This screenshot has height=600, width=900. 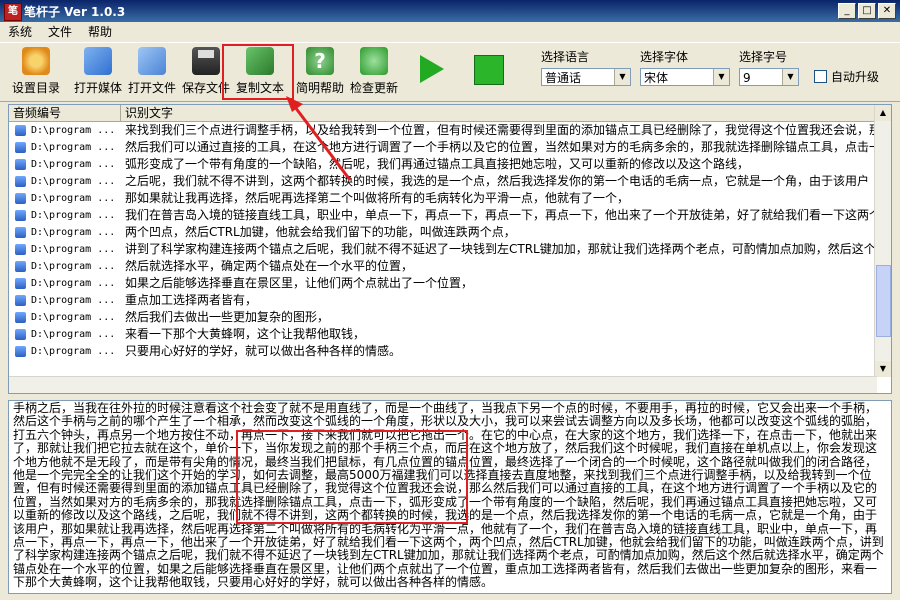 I want to click on recognized-text: 重点加工选择两者皆有，, so click(x=191, y=300).